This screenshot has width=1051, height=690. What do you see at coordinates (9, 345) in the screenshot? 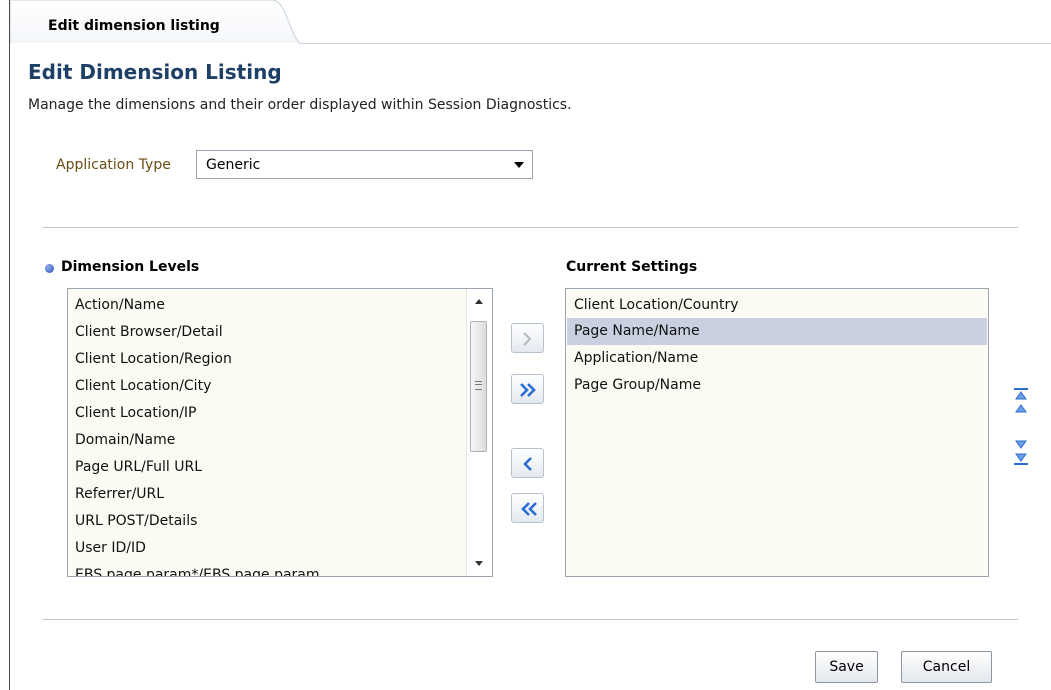
I see `window-left-border` at bounding box center [9, 345].